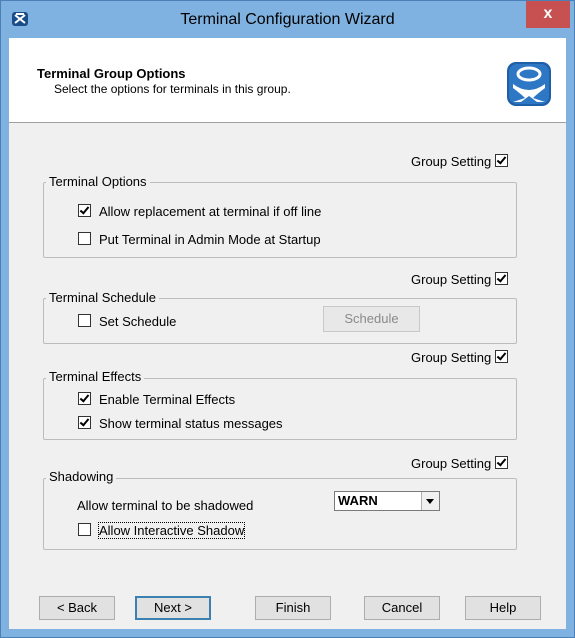 This screenshot has height=638, width=575. What do you see at coordinates (98, 181) in the screenshot?
I see `terminal-options-legend: Terminal Options` at bounding box center [98, 181].